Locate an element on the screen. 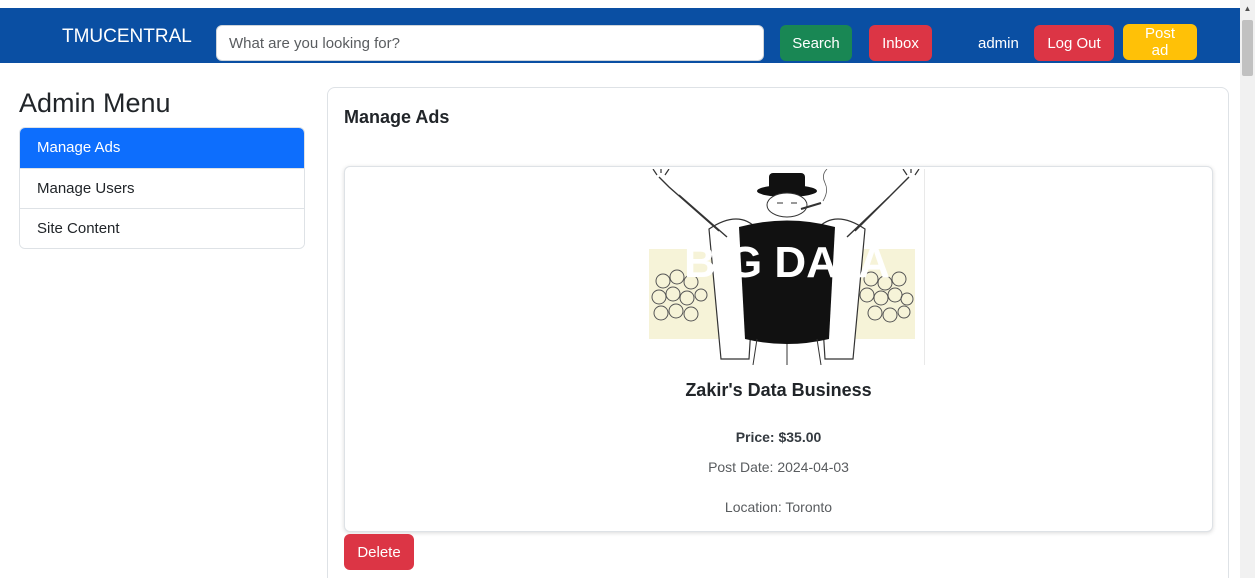 Image resolution: width=1255 pixels, height=578 pixels. post-ad-button: Post ad is located at coordinates (1160, 42).